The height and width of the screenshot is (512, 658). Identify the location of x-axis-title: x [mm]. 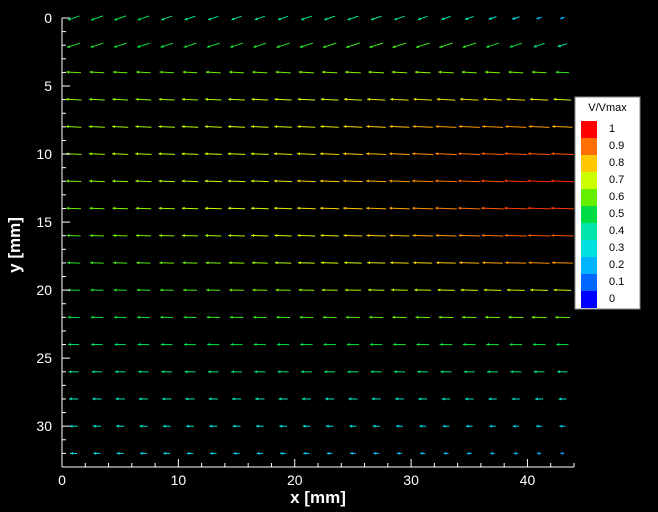
(318, 497).